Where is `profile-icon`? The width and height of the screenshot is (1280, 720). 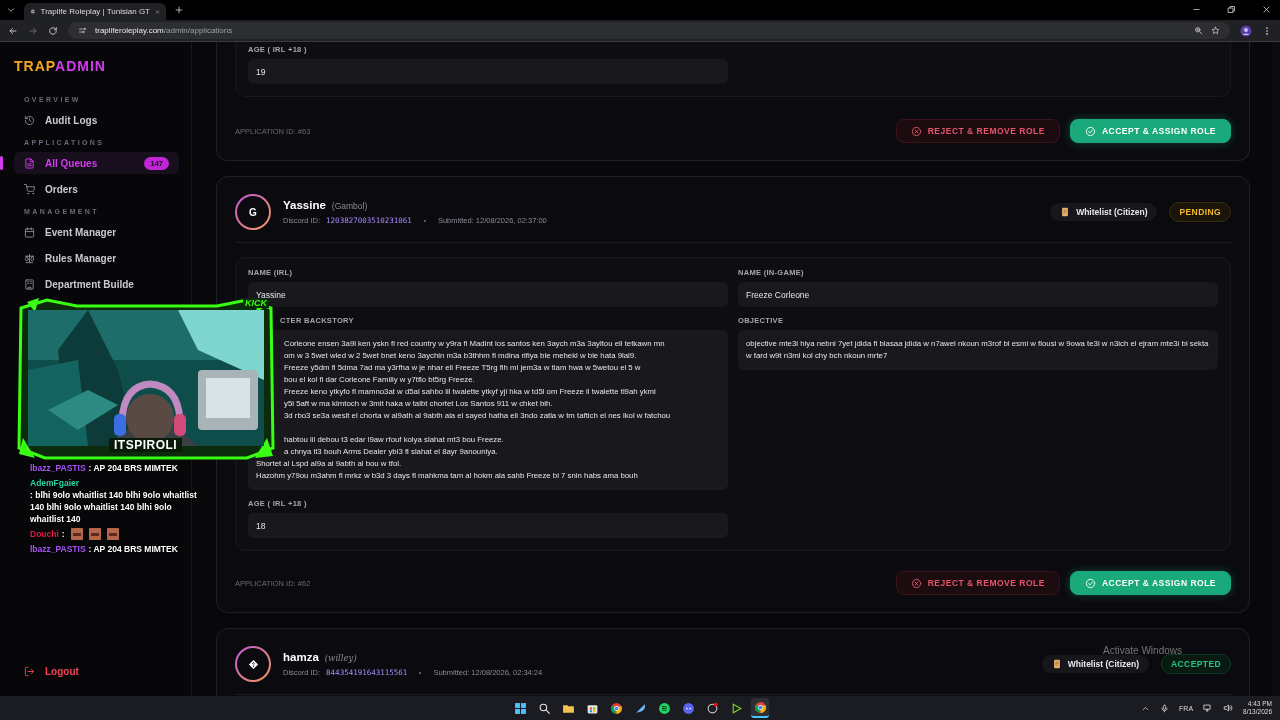
profile-icon is located at coordinates (1246, 30).